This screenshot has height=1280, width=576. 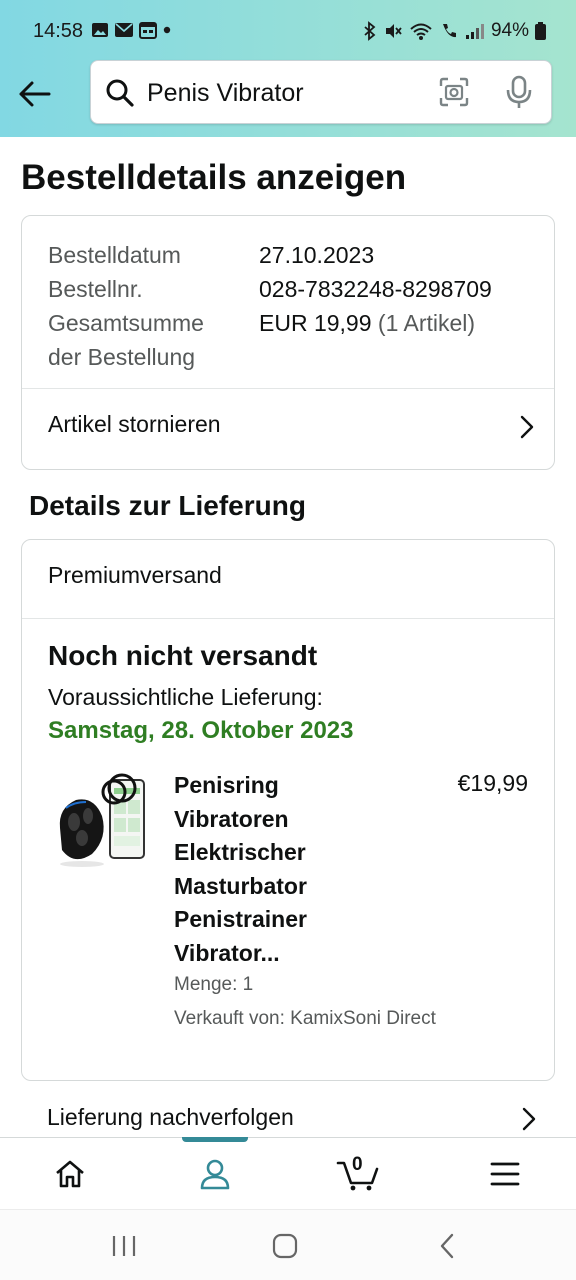 What do you see at coordinates (126, 340) in the screenshot?
I see `order-total-label: Gesamtsumme der Bestellung` at bounding box center [126, 340].